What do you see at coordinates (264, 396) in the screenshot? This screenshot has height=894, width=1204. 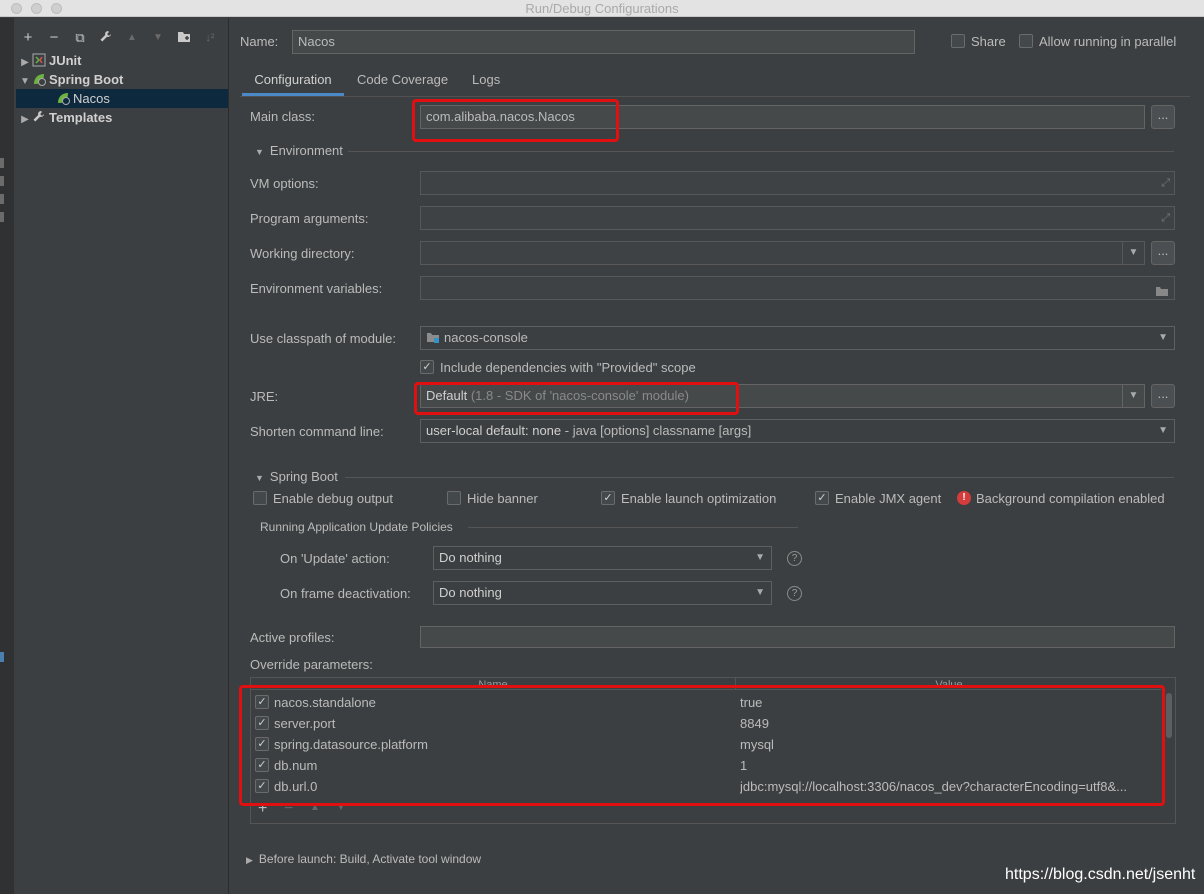 I see `jre-label: JRE:` at bounding box center [264, 396].